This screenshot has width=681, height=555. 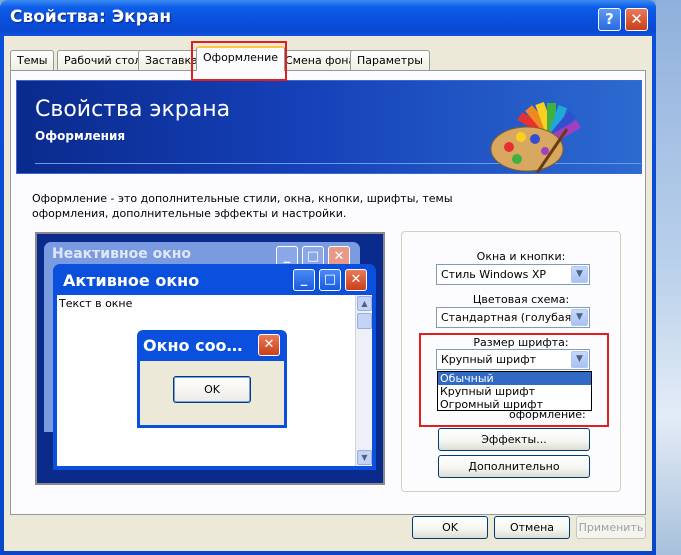 I want to click on windows-buttons-select: Стиль Windows XP ▼, so click(x=513, y=274).